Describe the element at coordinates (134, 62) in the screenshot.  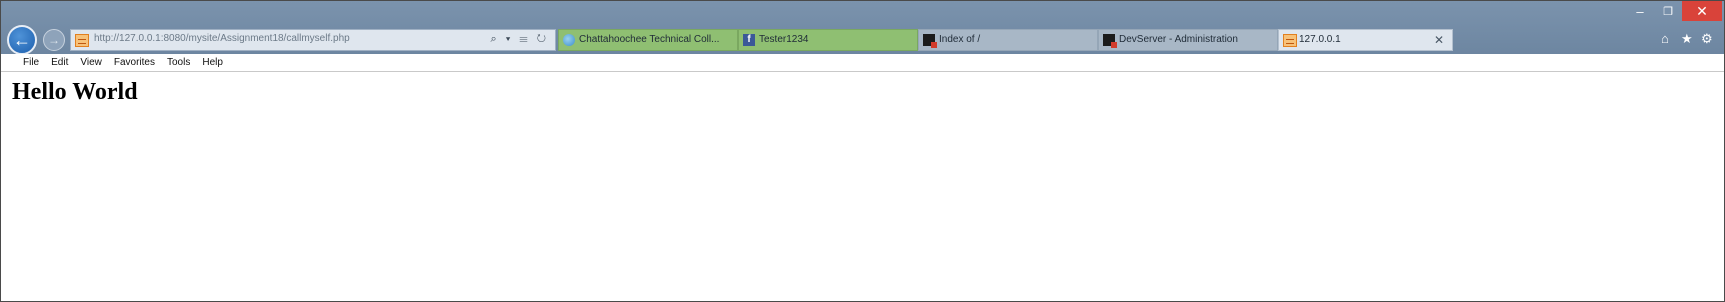
I see `menu-favorites: Favorites` at that location.